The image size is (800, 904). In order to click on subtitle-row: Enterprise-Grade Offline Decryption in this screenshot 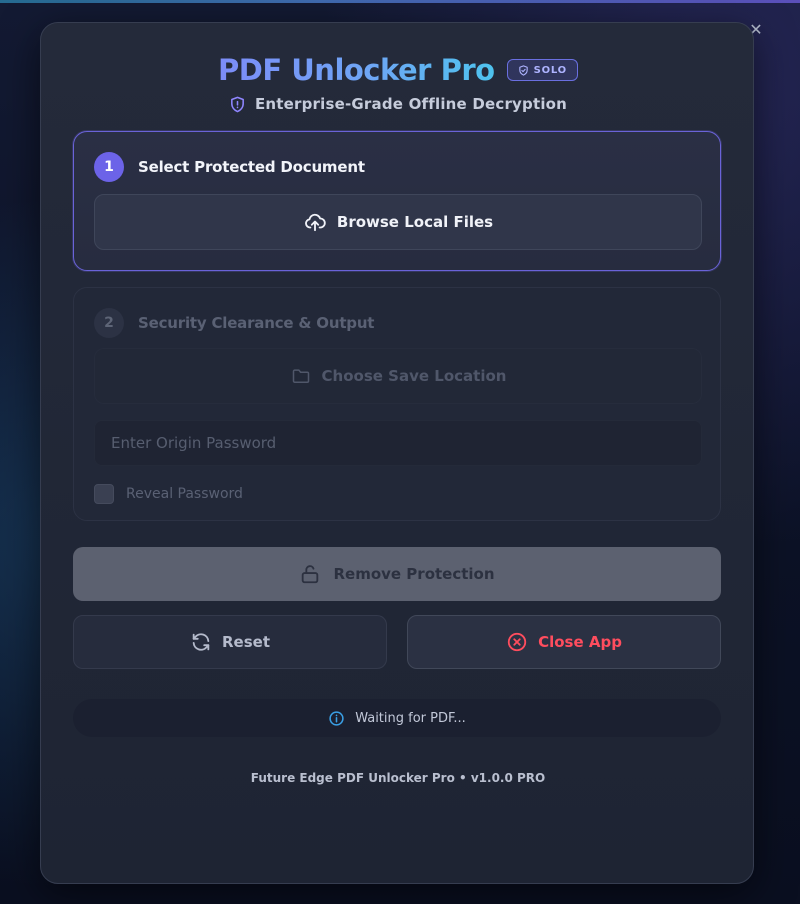, I will do `click(398, 104)`.